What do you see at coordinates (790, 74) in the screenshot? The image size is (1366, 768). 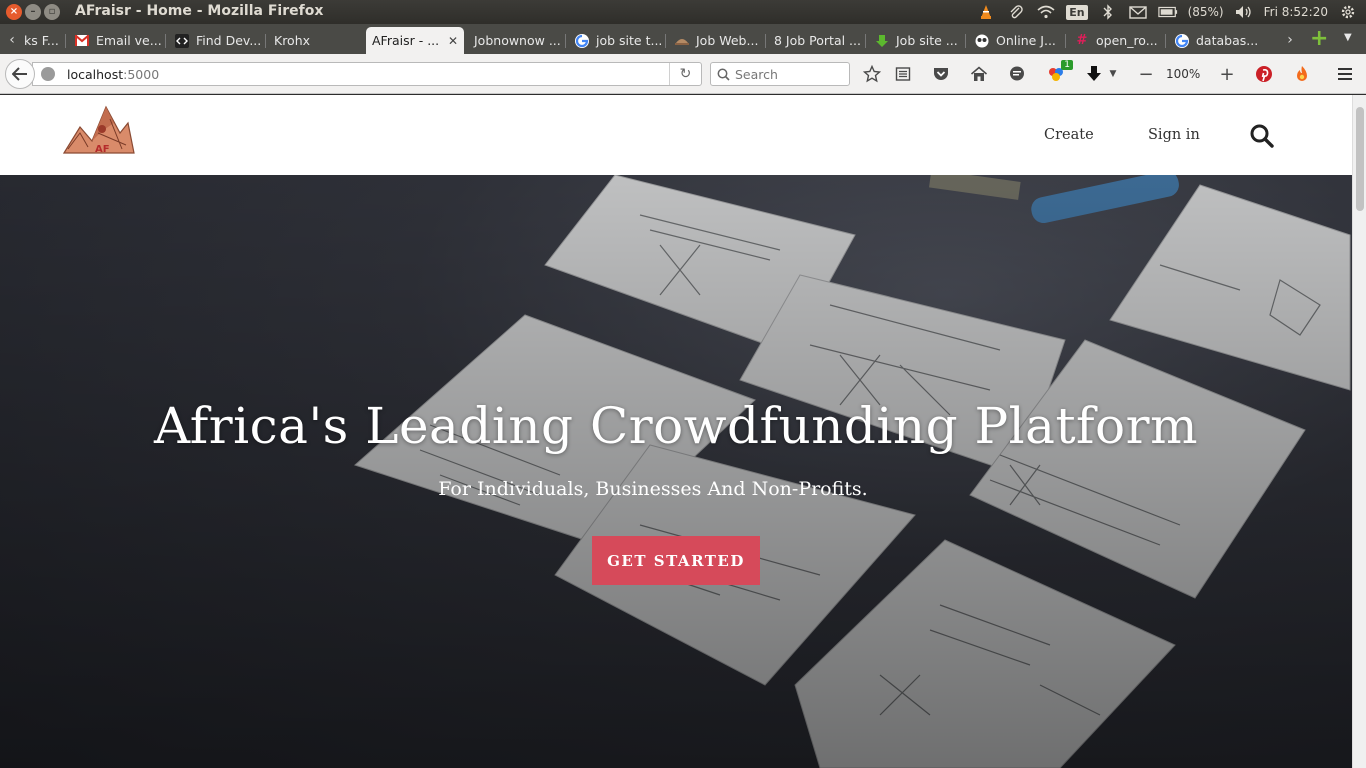 I see `search-input` at bounding box center [790, 74].